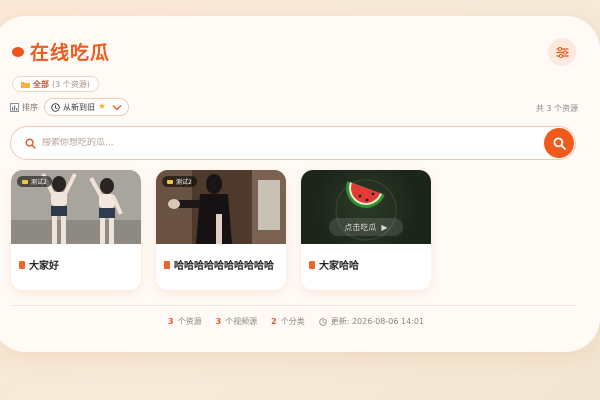  Describe the element at coordinates (339, 266) in the screenshot. I see `card-title-text: 大家哈哈` at that location.